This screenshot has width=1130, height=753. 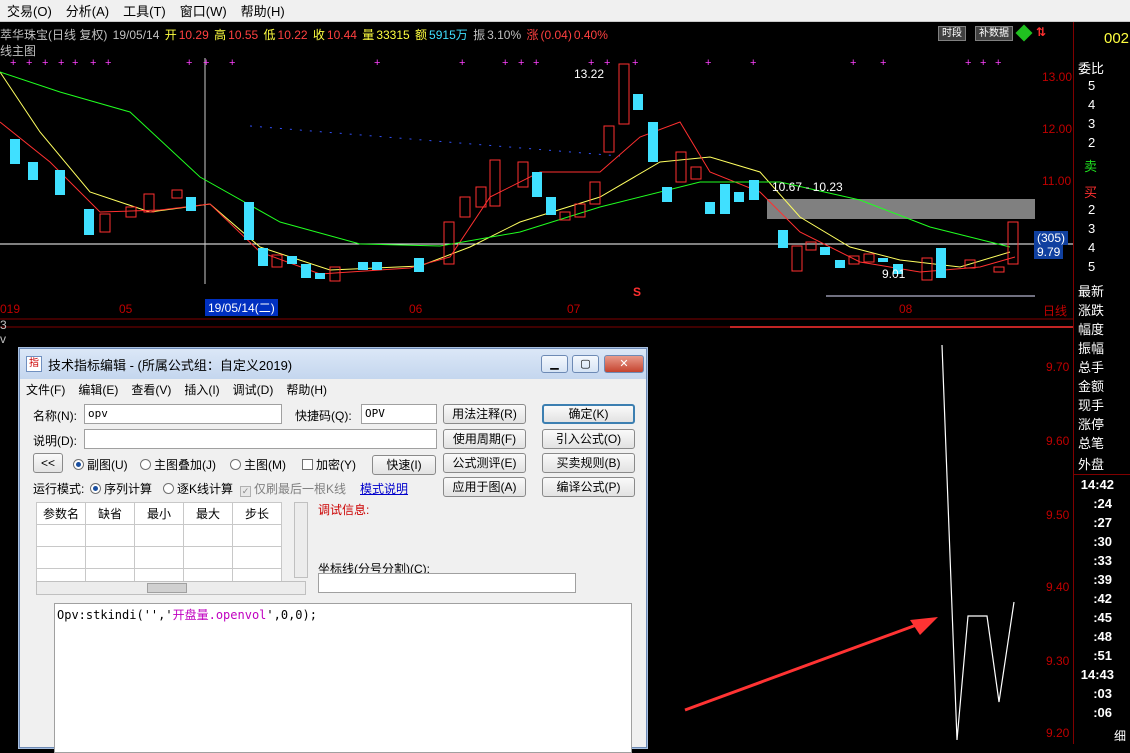 What do you see at coordinates (574, 309) in the screenshot?
I see `x-axis-label: 07` at bounding box center [574, 309].